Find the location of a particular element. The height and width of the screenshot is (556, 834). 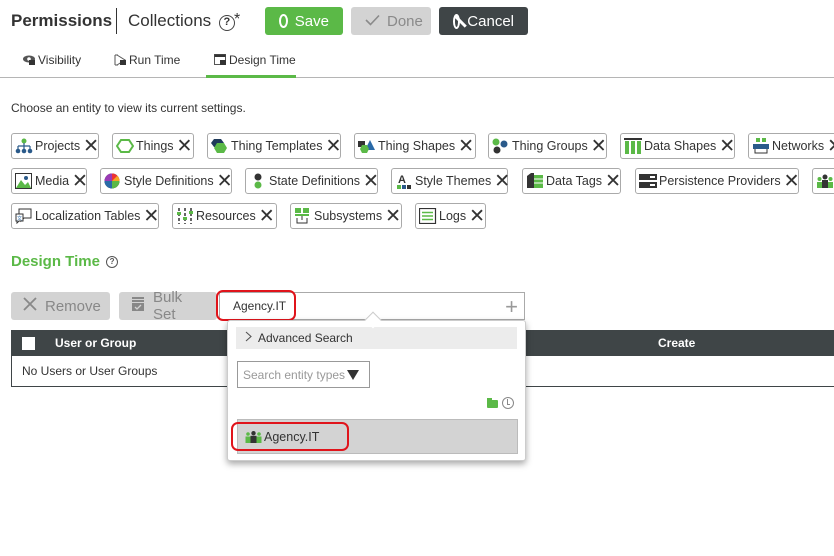

chip-label: Thing Groups is located at coordinates (550, 146).